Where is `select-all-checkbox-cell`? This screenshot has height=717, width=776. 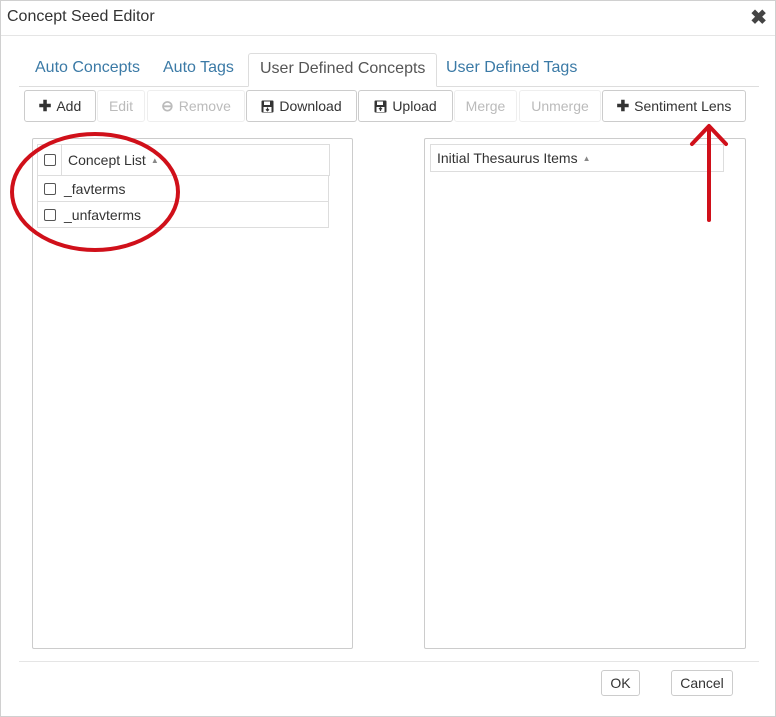
select-all-checkbox-cell is located at coordinates (50, 160).